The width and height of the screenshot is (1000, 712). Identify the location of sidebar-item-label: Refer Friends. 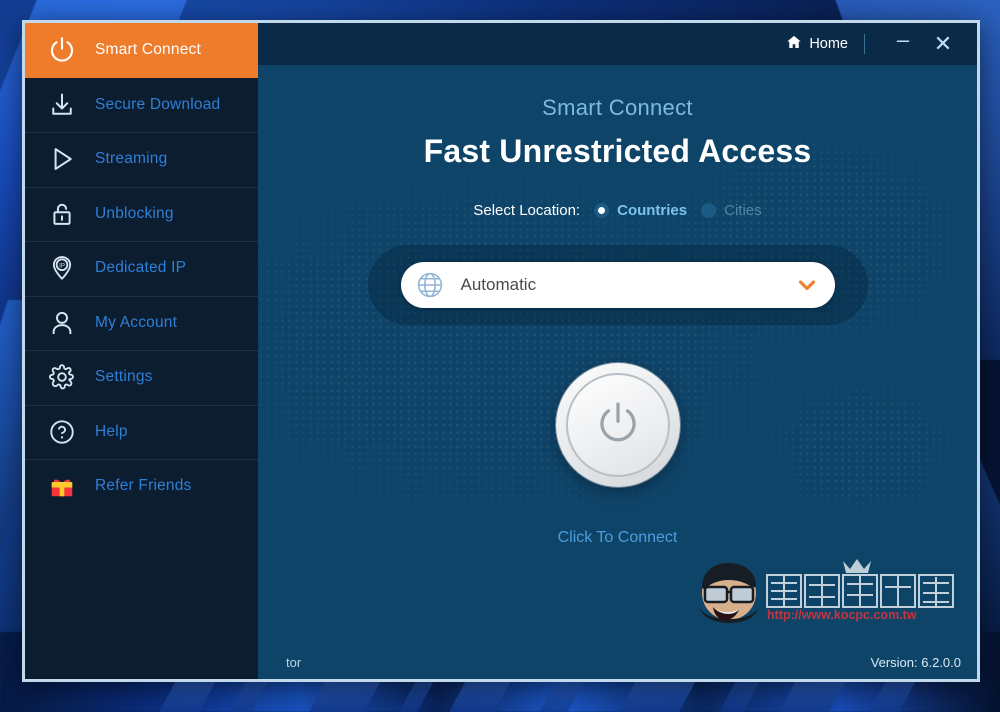
(143, 486).